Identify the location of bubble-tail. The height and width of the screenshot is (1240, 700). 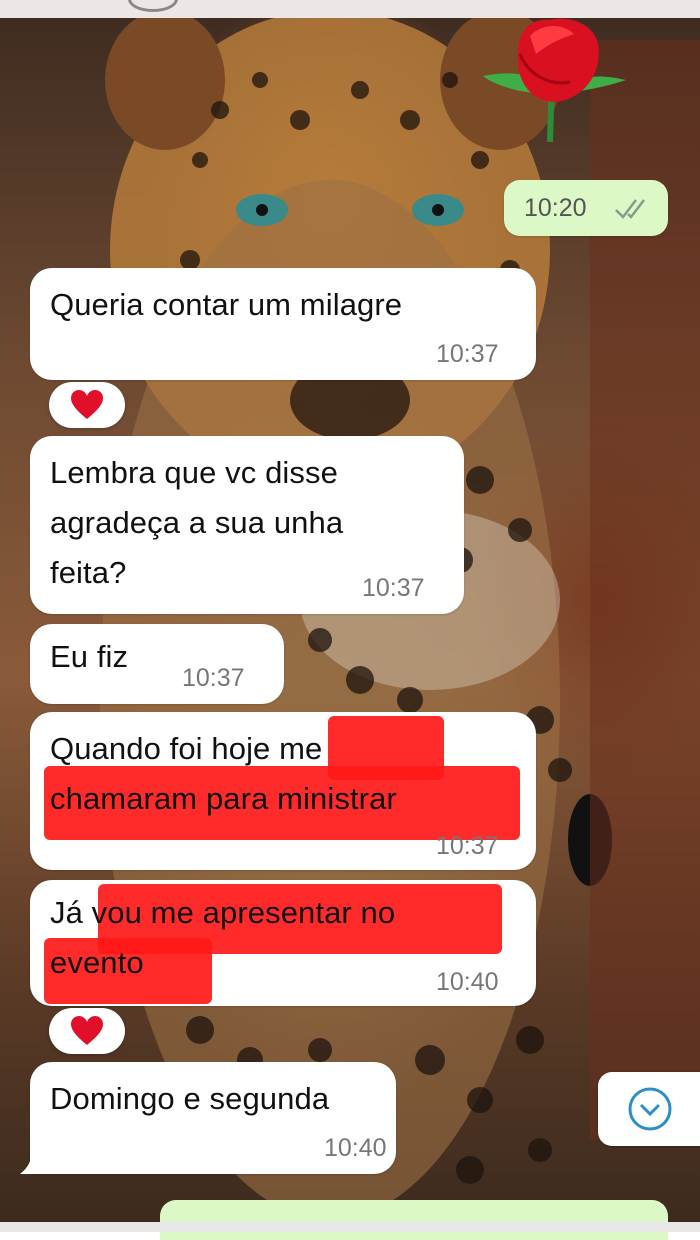
(29, 1162).